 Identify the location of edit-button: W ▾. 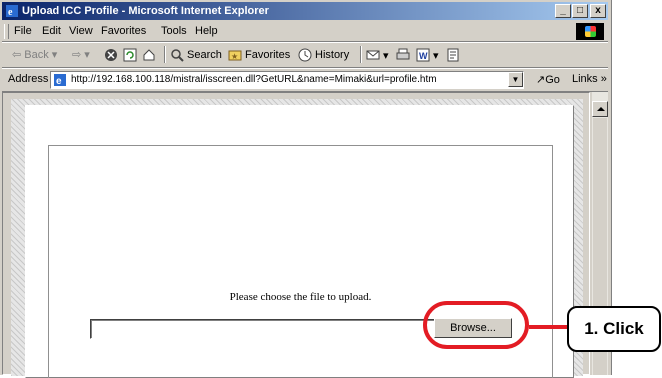
(427, 55).